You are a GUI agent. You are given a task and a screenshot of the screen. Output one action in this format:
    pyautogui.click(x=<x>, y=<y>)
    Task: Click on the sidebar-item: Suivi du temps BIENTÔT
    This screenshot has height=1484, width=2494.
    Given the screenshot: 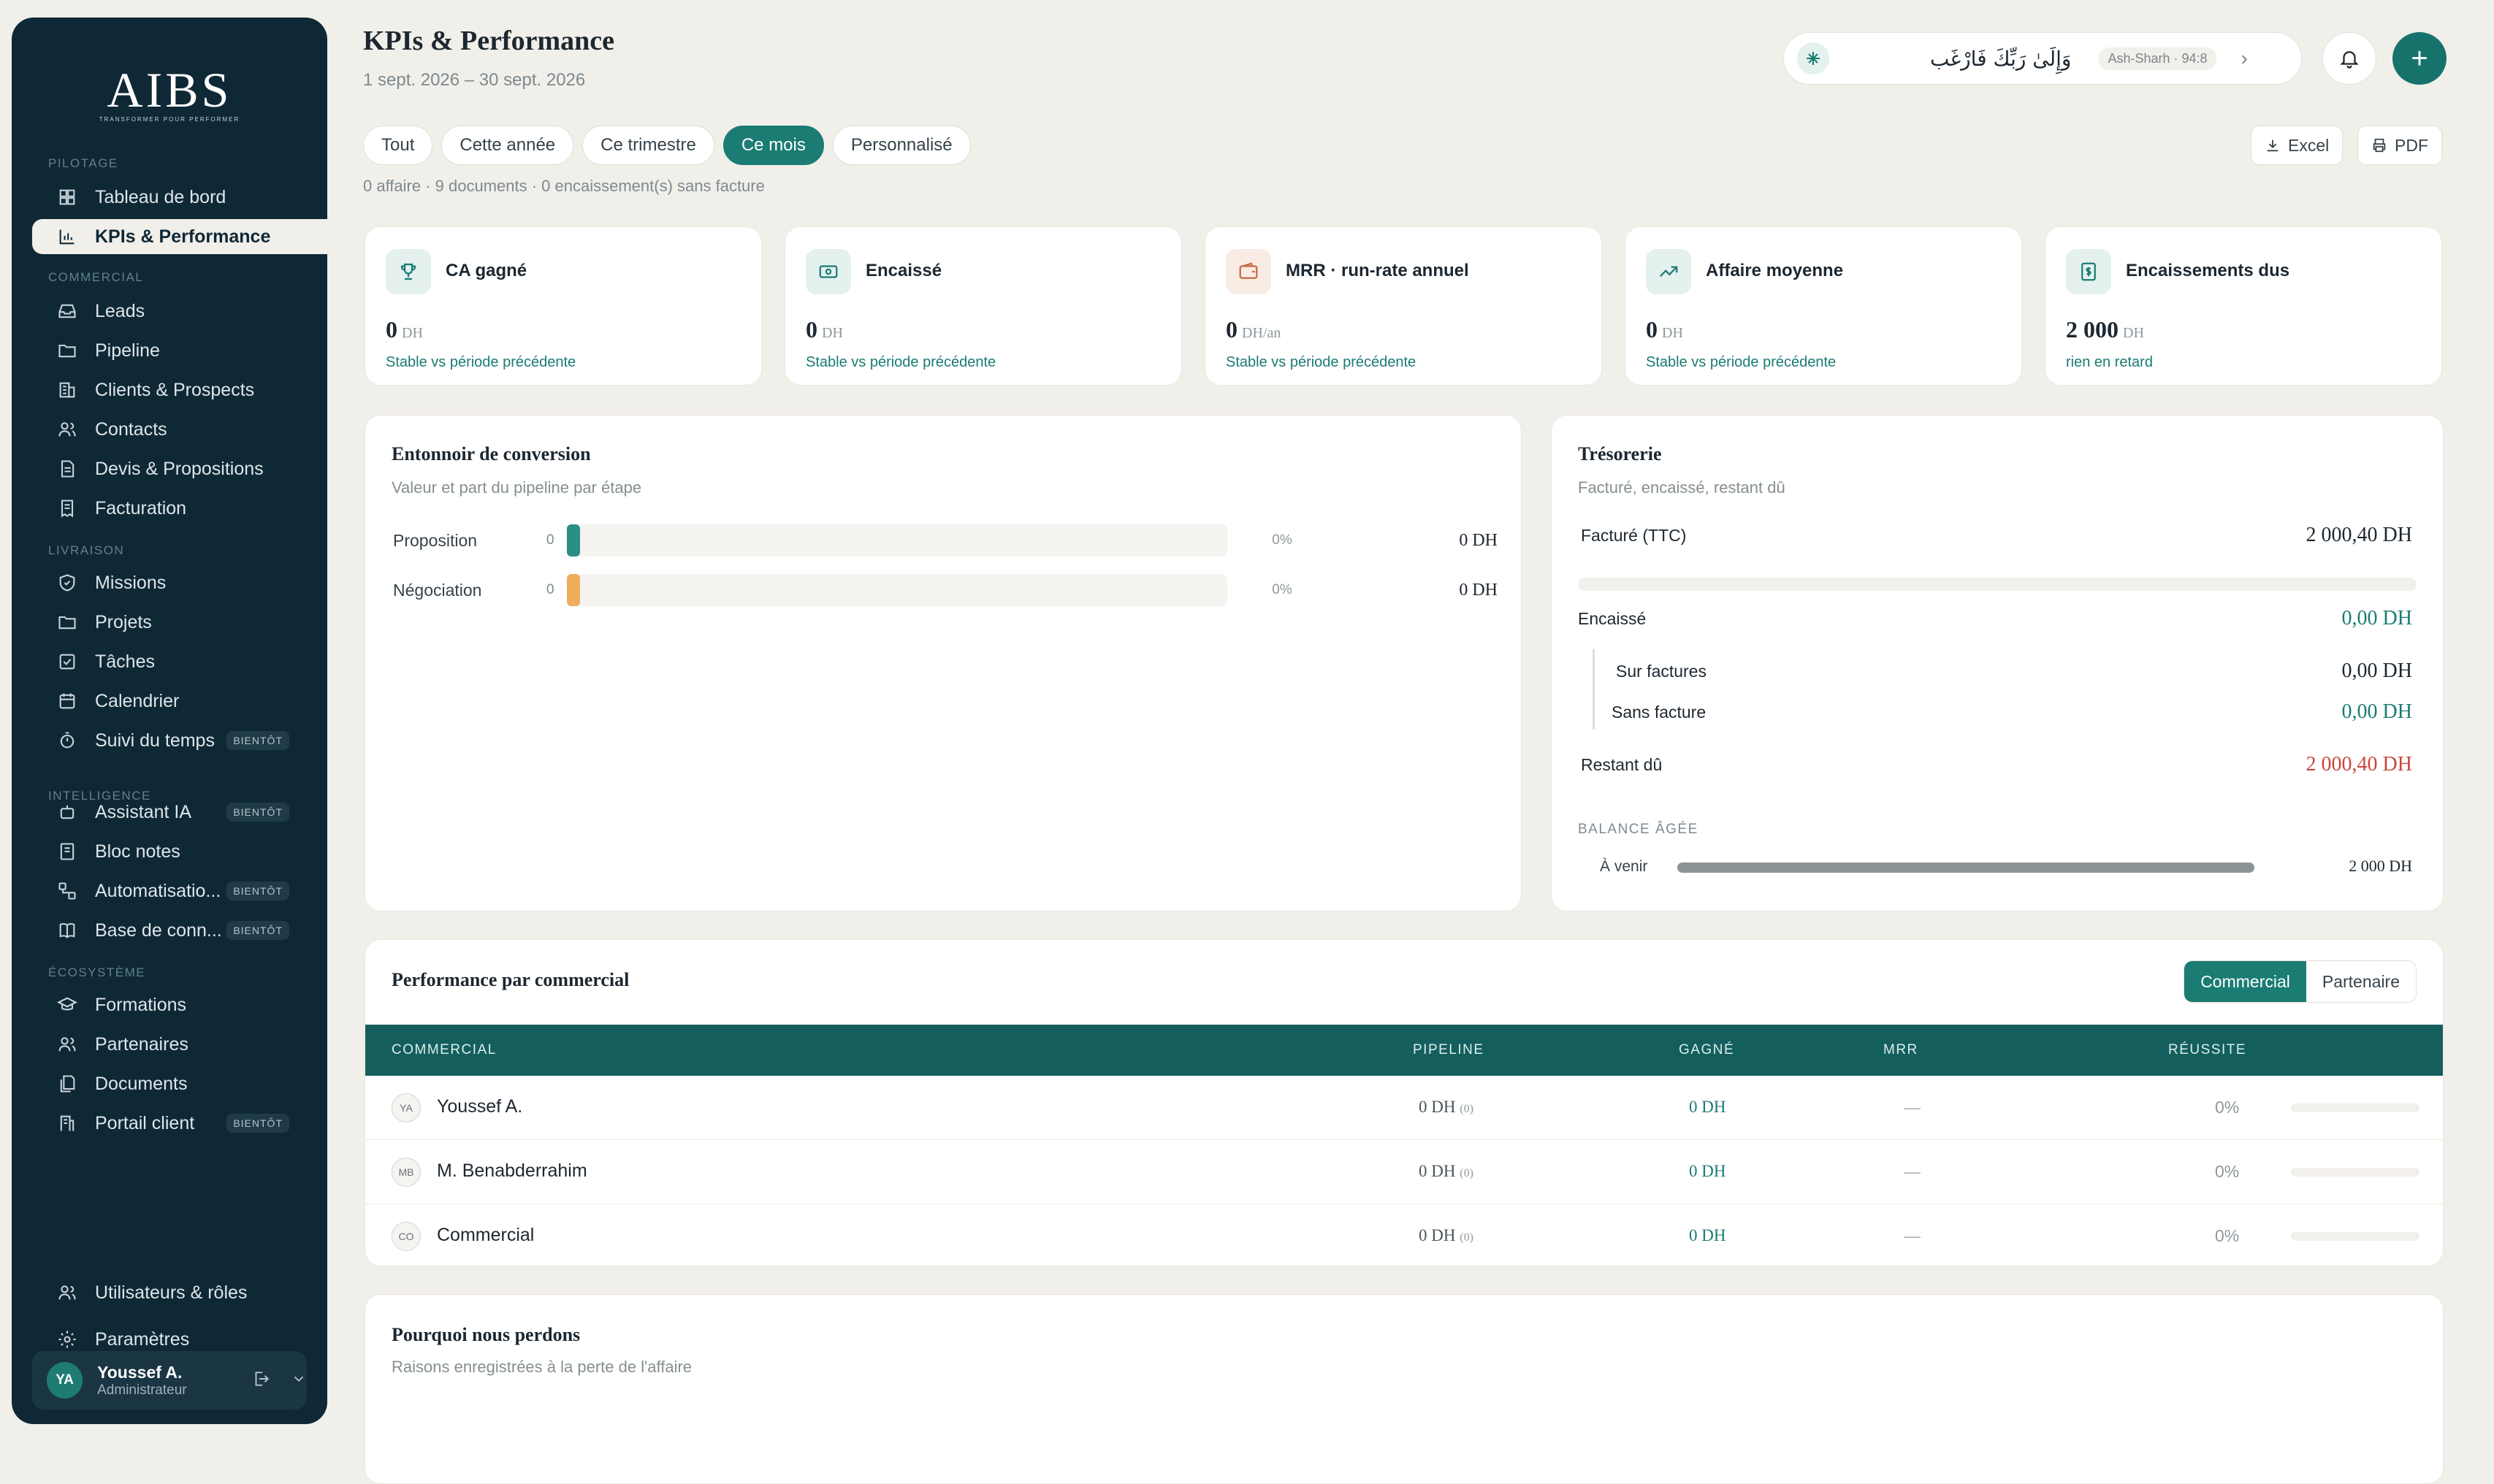 What is the action you would take?
    pyautogui.click(x=179, y=741)
    